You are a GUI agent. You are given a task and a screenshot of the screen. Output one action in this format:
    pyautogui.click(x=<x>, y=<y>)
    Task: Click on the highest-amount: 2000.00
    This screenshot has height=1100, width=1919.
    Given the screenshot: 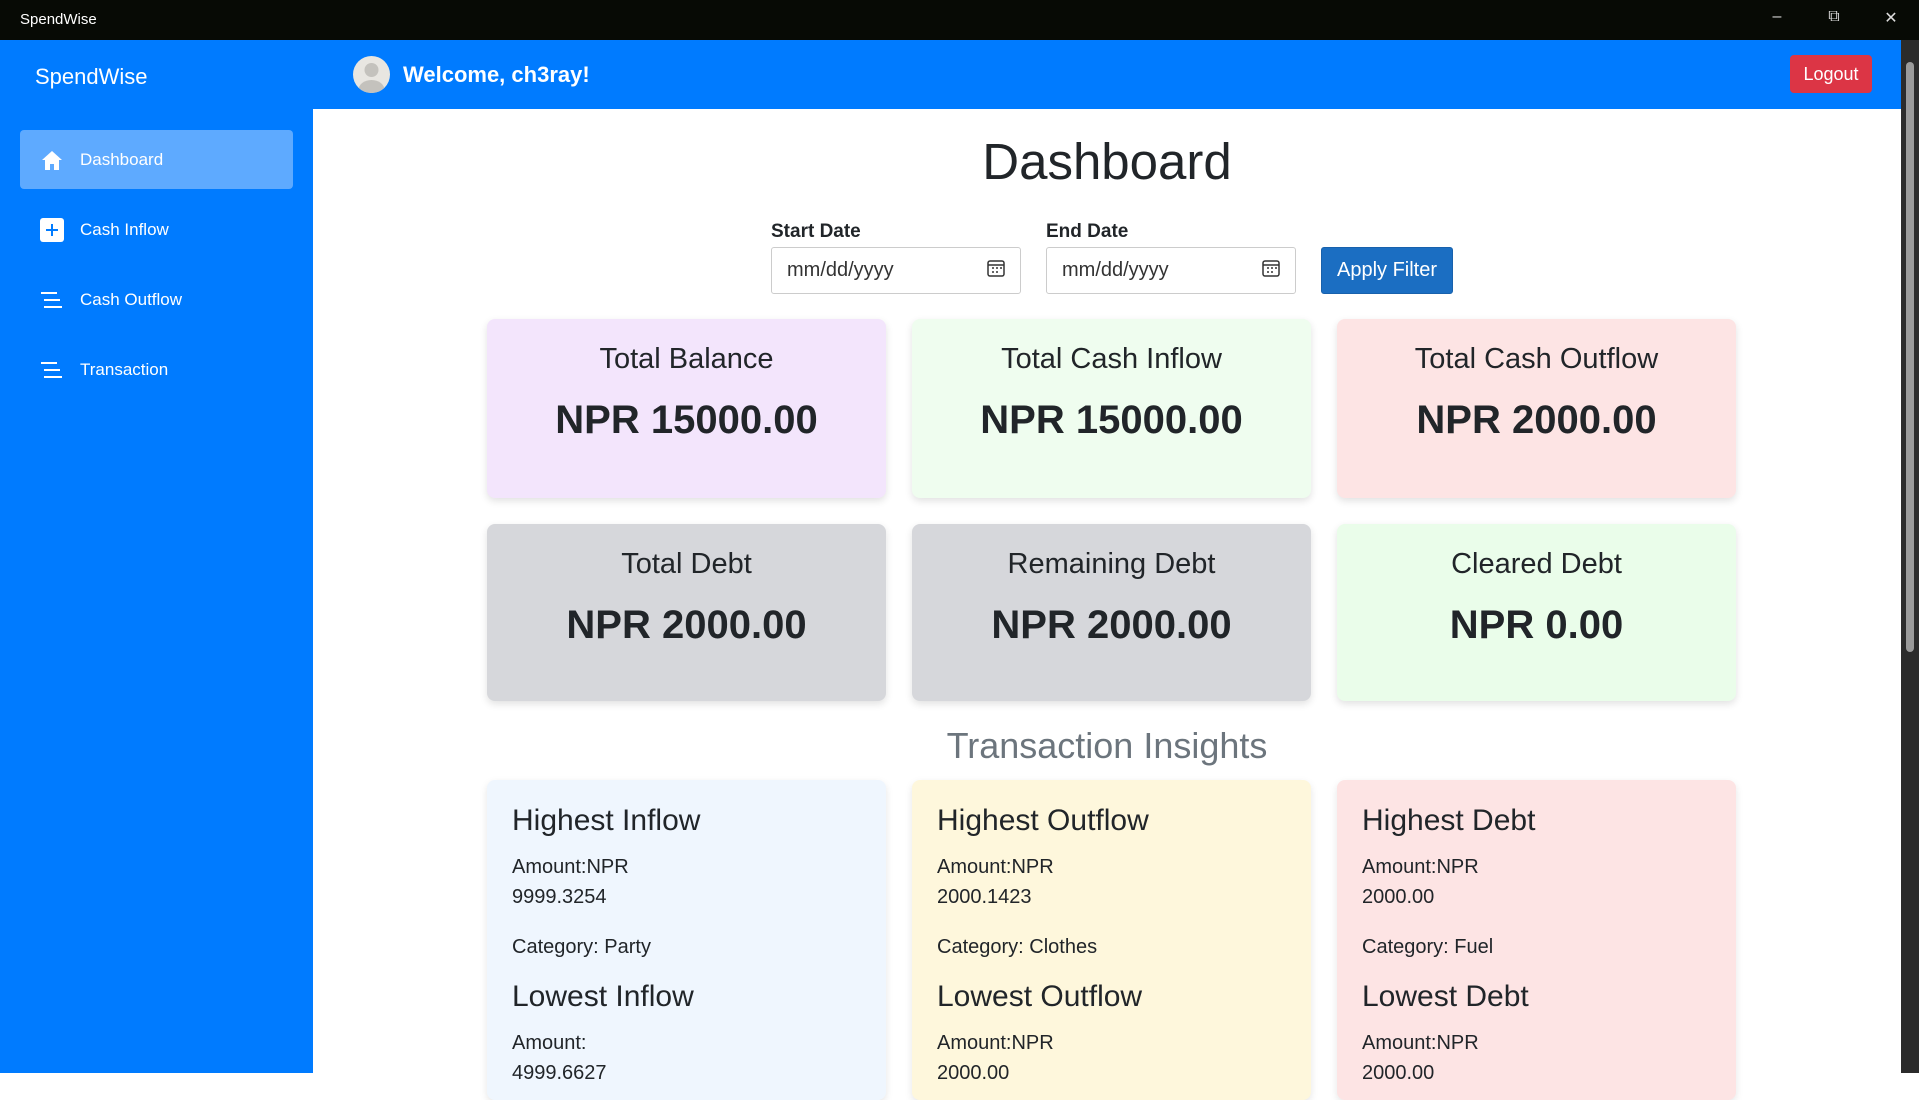 What is the action you would take?
    pyautogui.click(x=1398, y=897)
    